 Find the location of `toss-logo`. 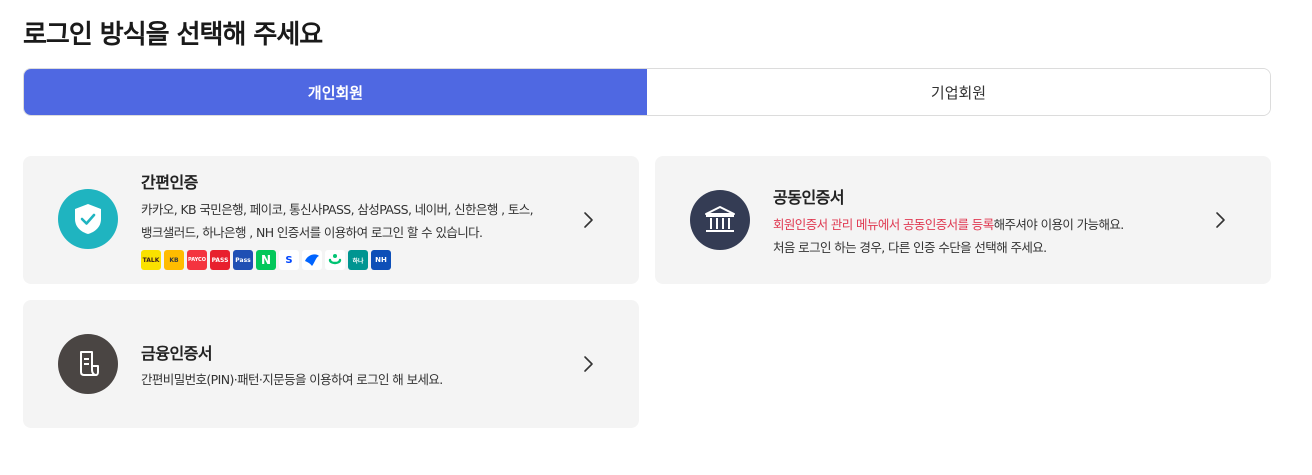

toss-logo is located at coordinates (312, 260).